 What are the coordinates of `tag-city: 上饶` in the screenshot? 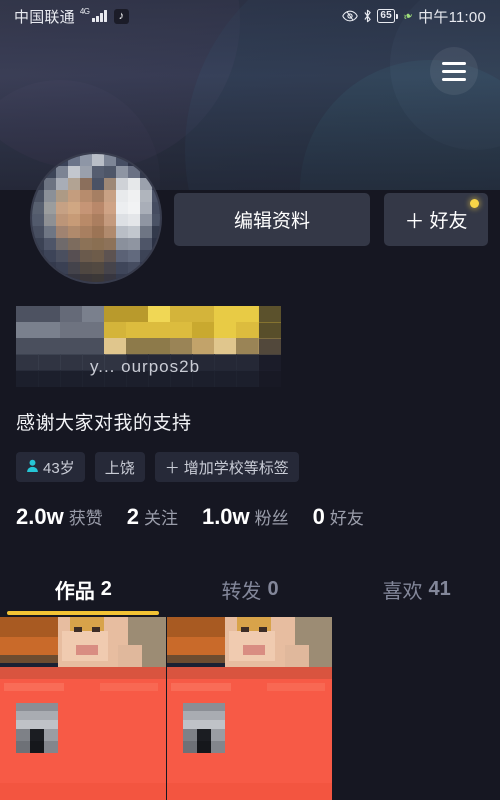 It's located at (119, 467).